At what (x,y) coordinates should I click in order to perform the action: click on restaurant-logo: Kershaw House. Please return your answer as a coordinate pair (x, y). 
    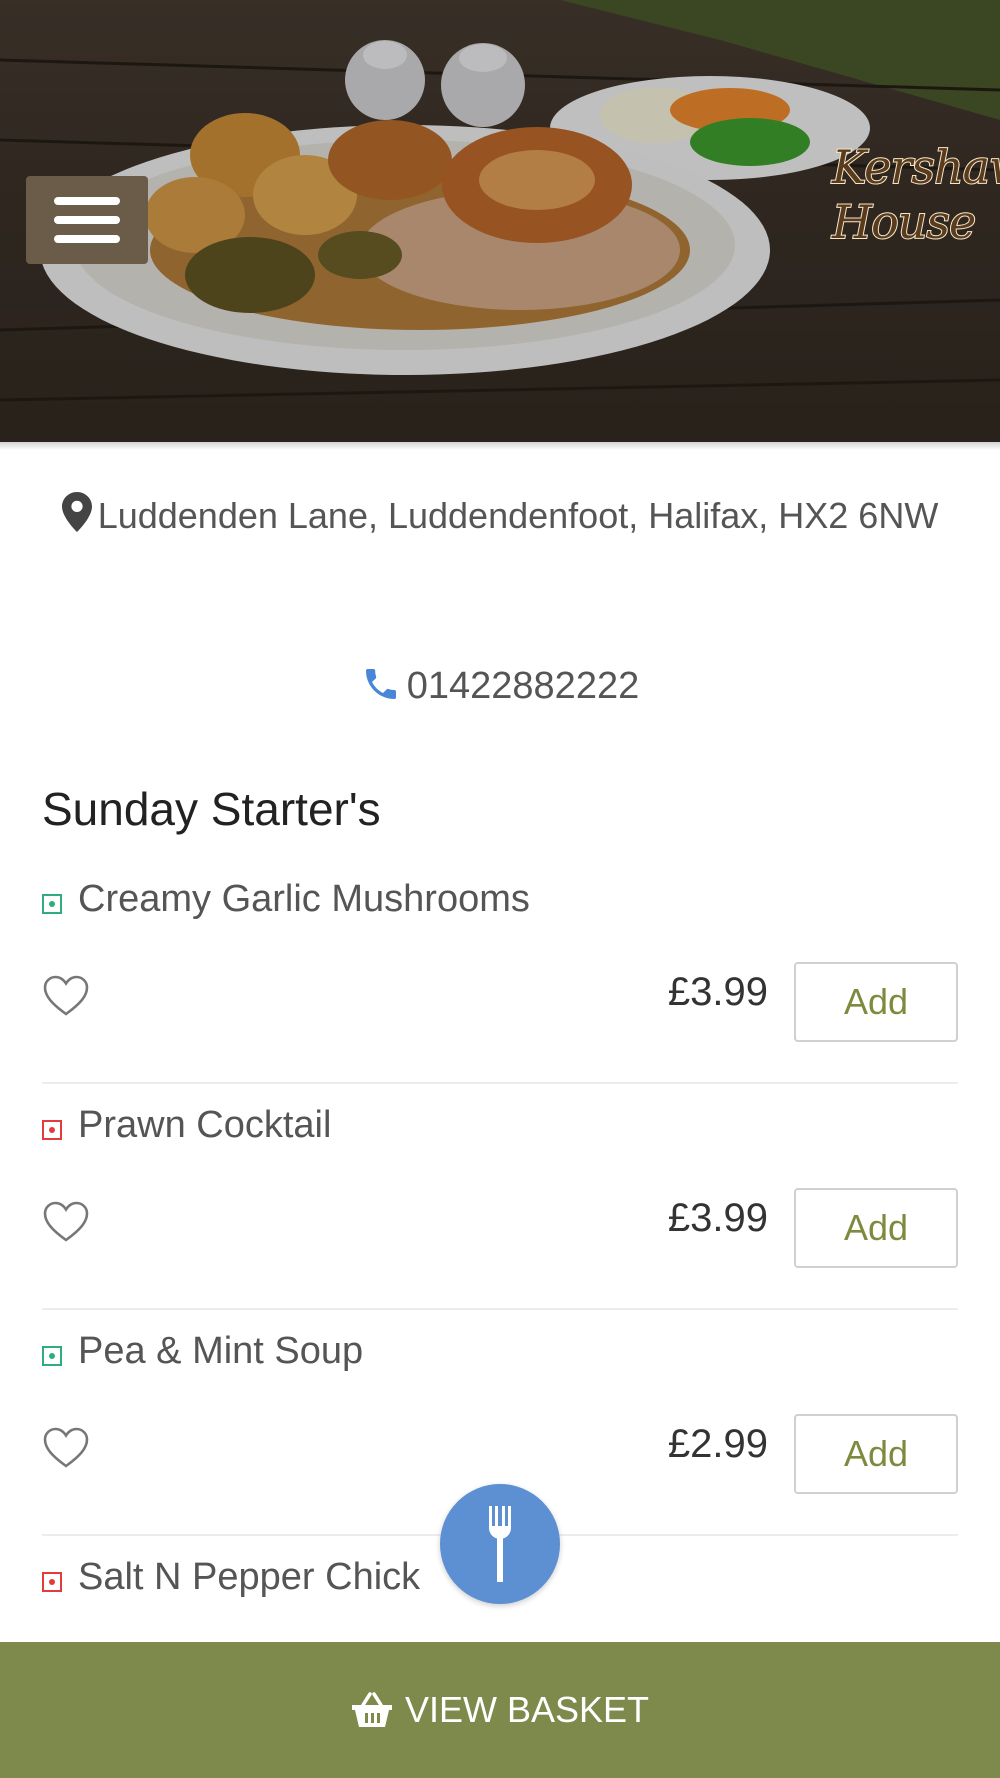
    Looking at the image, I should click on (915, 209).